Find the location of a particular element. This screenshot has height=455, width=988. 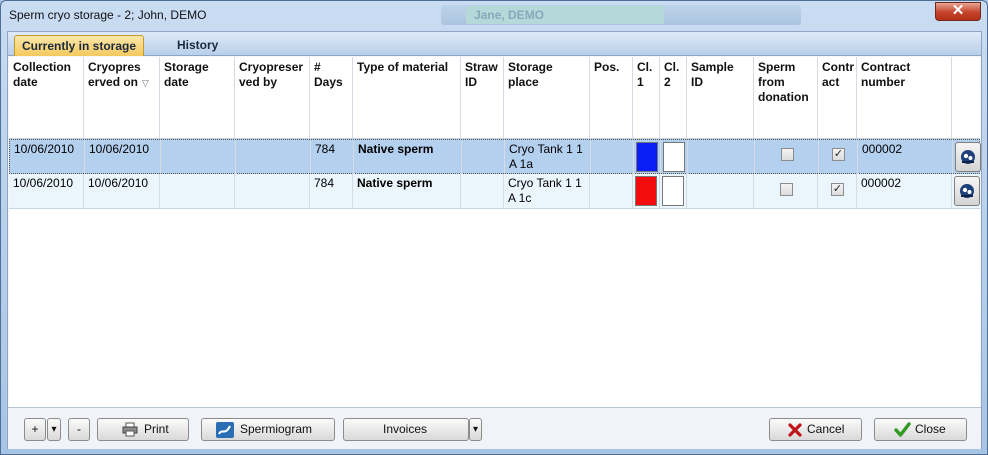

col-sperm-from-donation: Sperm from donation is located at coordinates (786, 98).